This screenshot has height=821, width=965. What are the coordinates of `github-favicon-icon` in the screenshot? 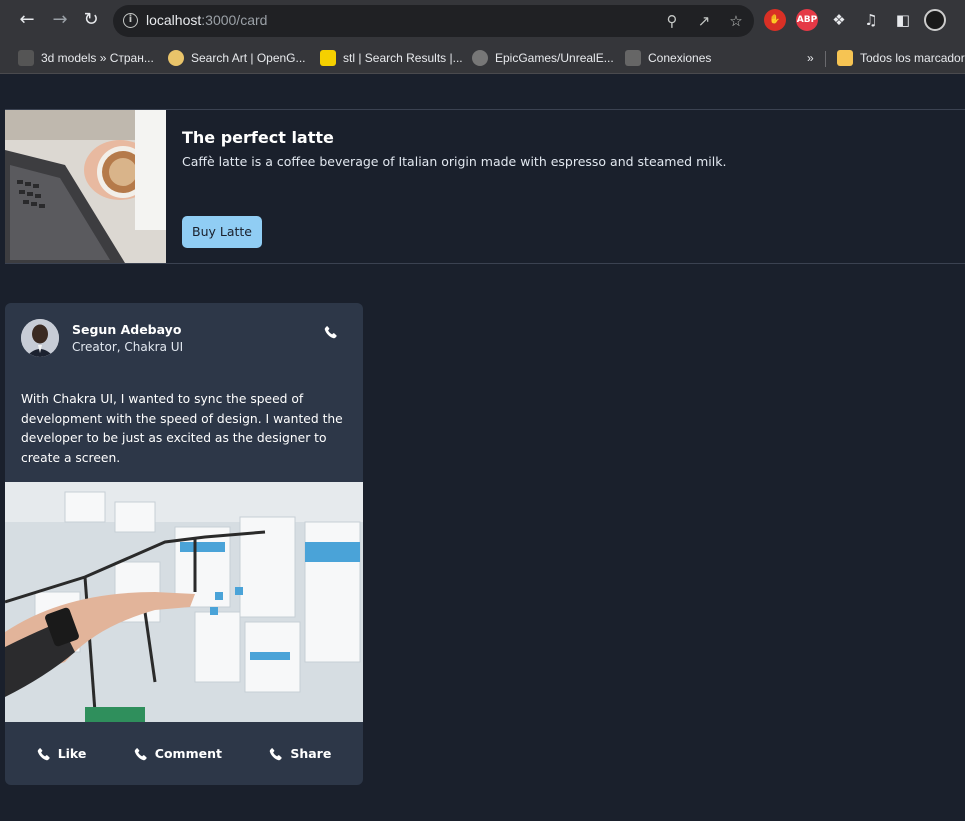 It's located at (480, 58).